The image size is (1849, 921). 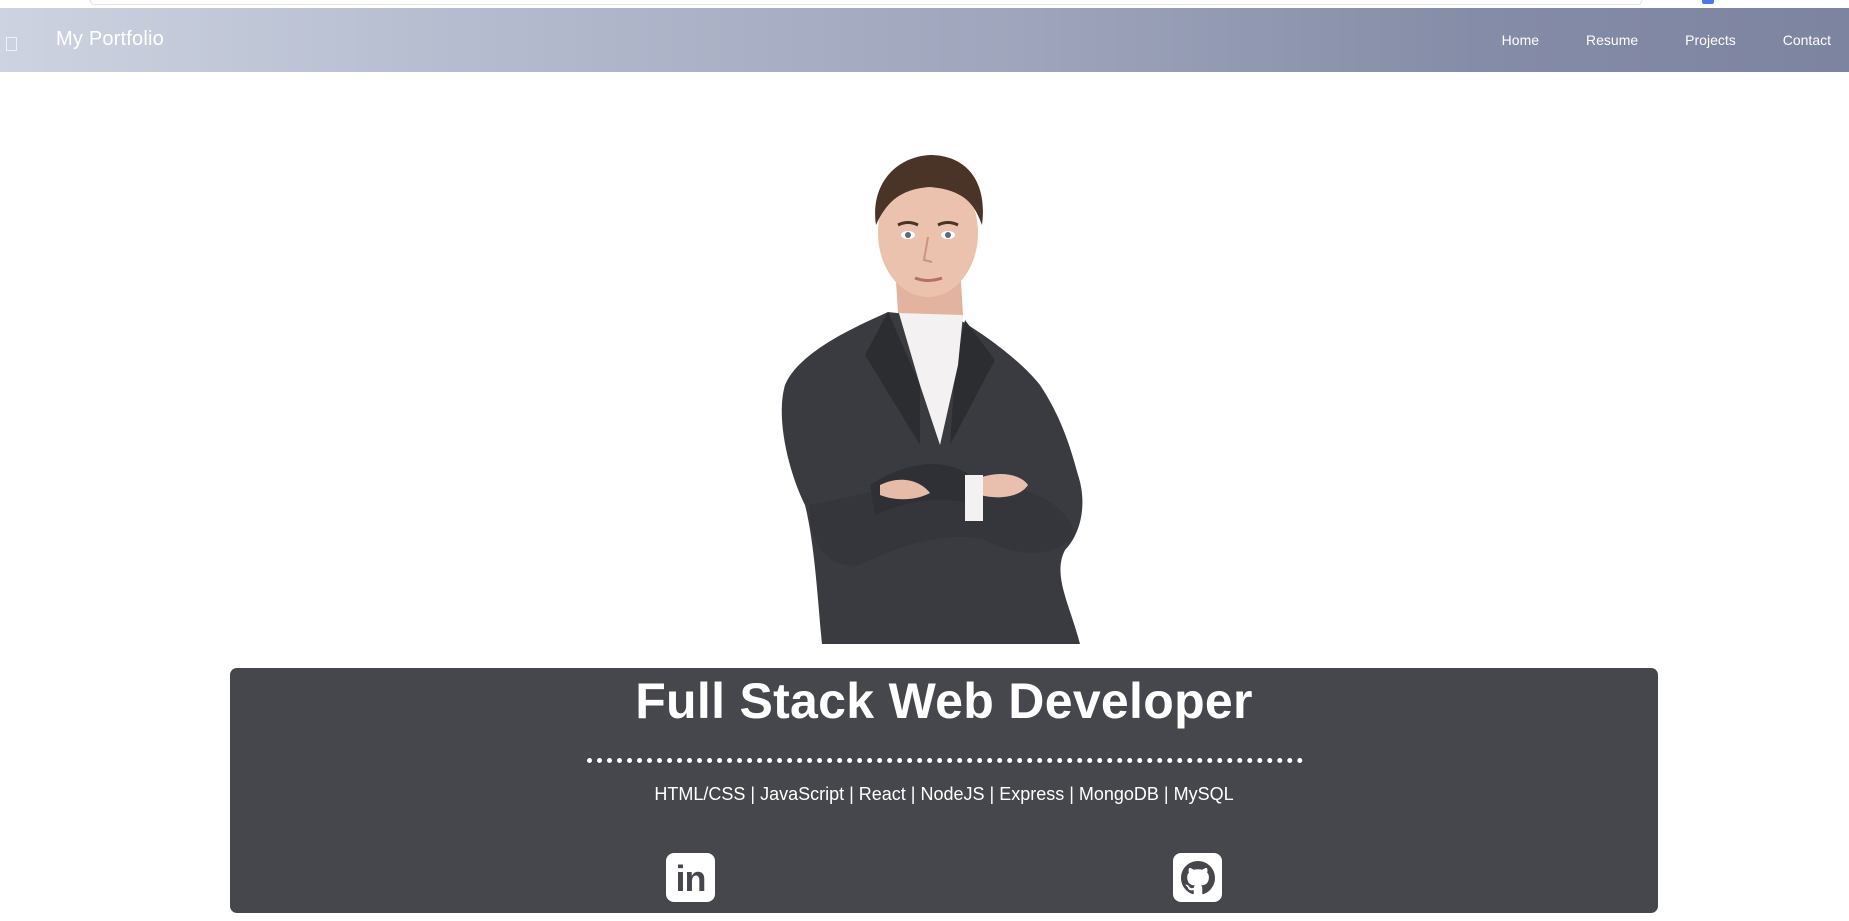 I want to click on browser-url-bar-edge, so click(x=866, y=2).